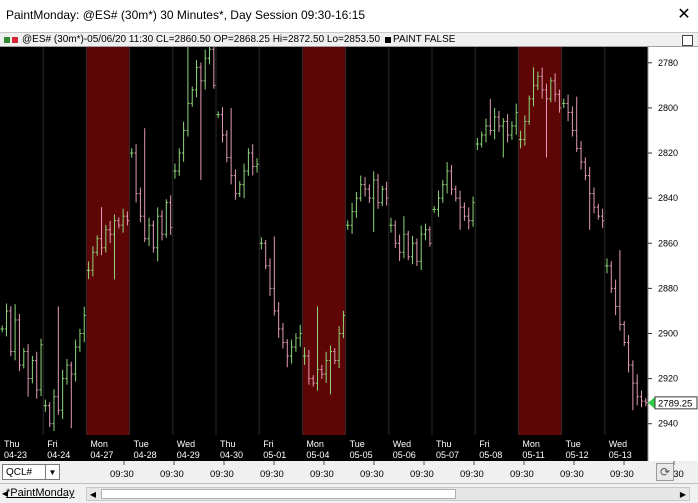 The width and height of the screenshot is (698, 503). I want to click on date-axis-date-label: 05-08, so click(490, 455).